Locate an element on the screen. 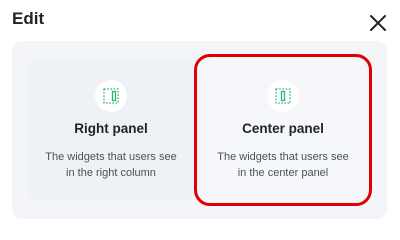 The width and height of the screenshot is (400, 240). center-panel-layout-icon is located at coordinates (283, 96).